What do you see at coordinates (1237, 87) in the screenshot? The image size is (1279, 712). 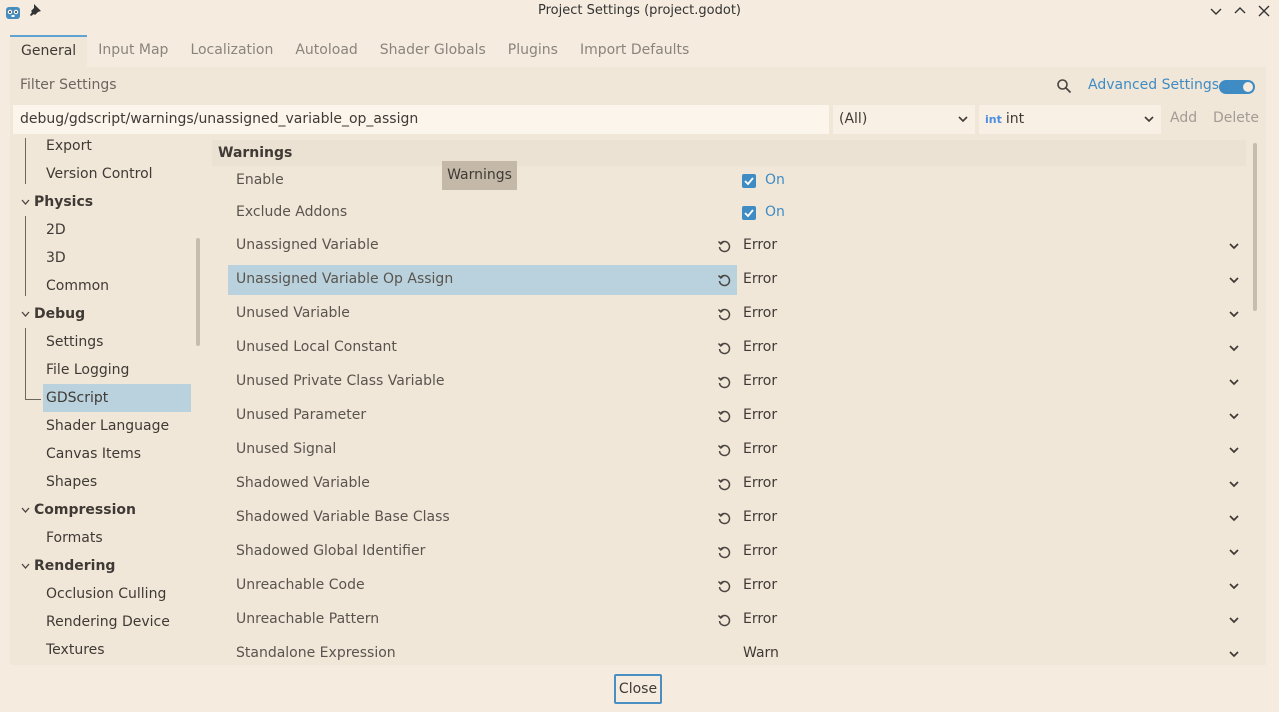 I see `advanced-settings-toggle` at bounding box center [1237, 87].